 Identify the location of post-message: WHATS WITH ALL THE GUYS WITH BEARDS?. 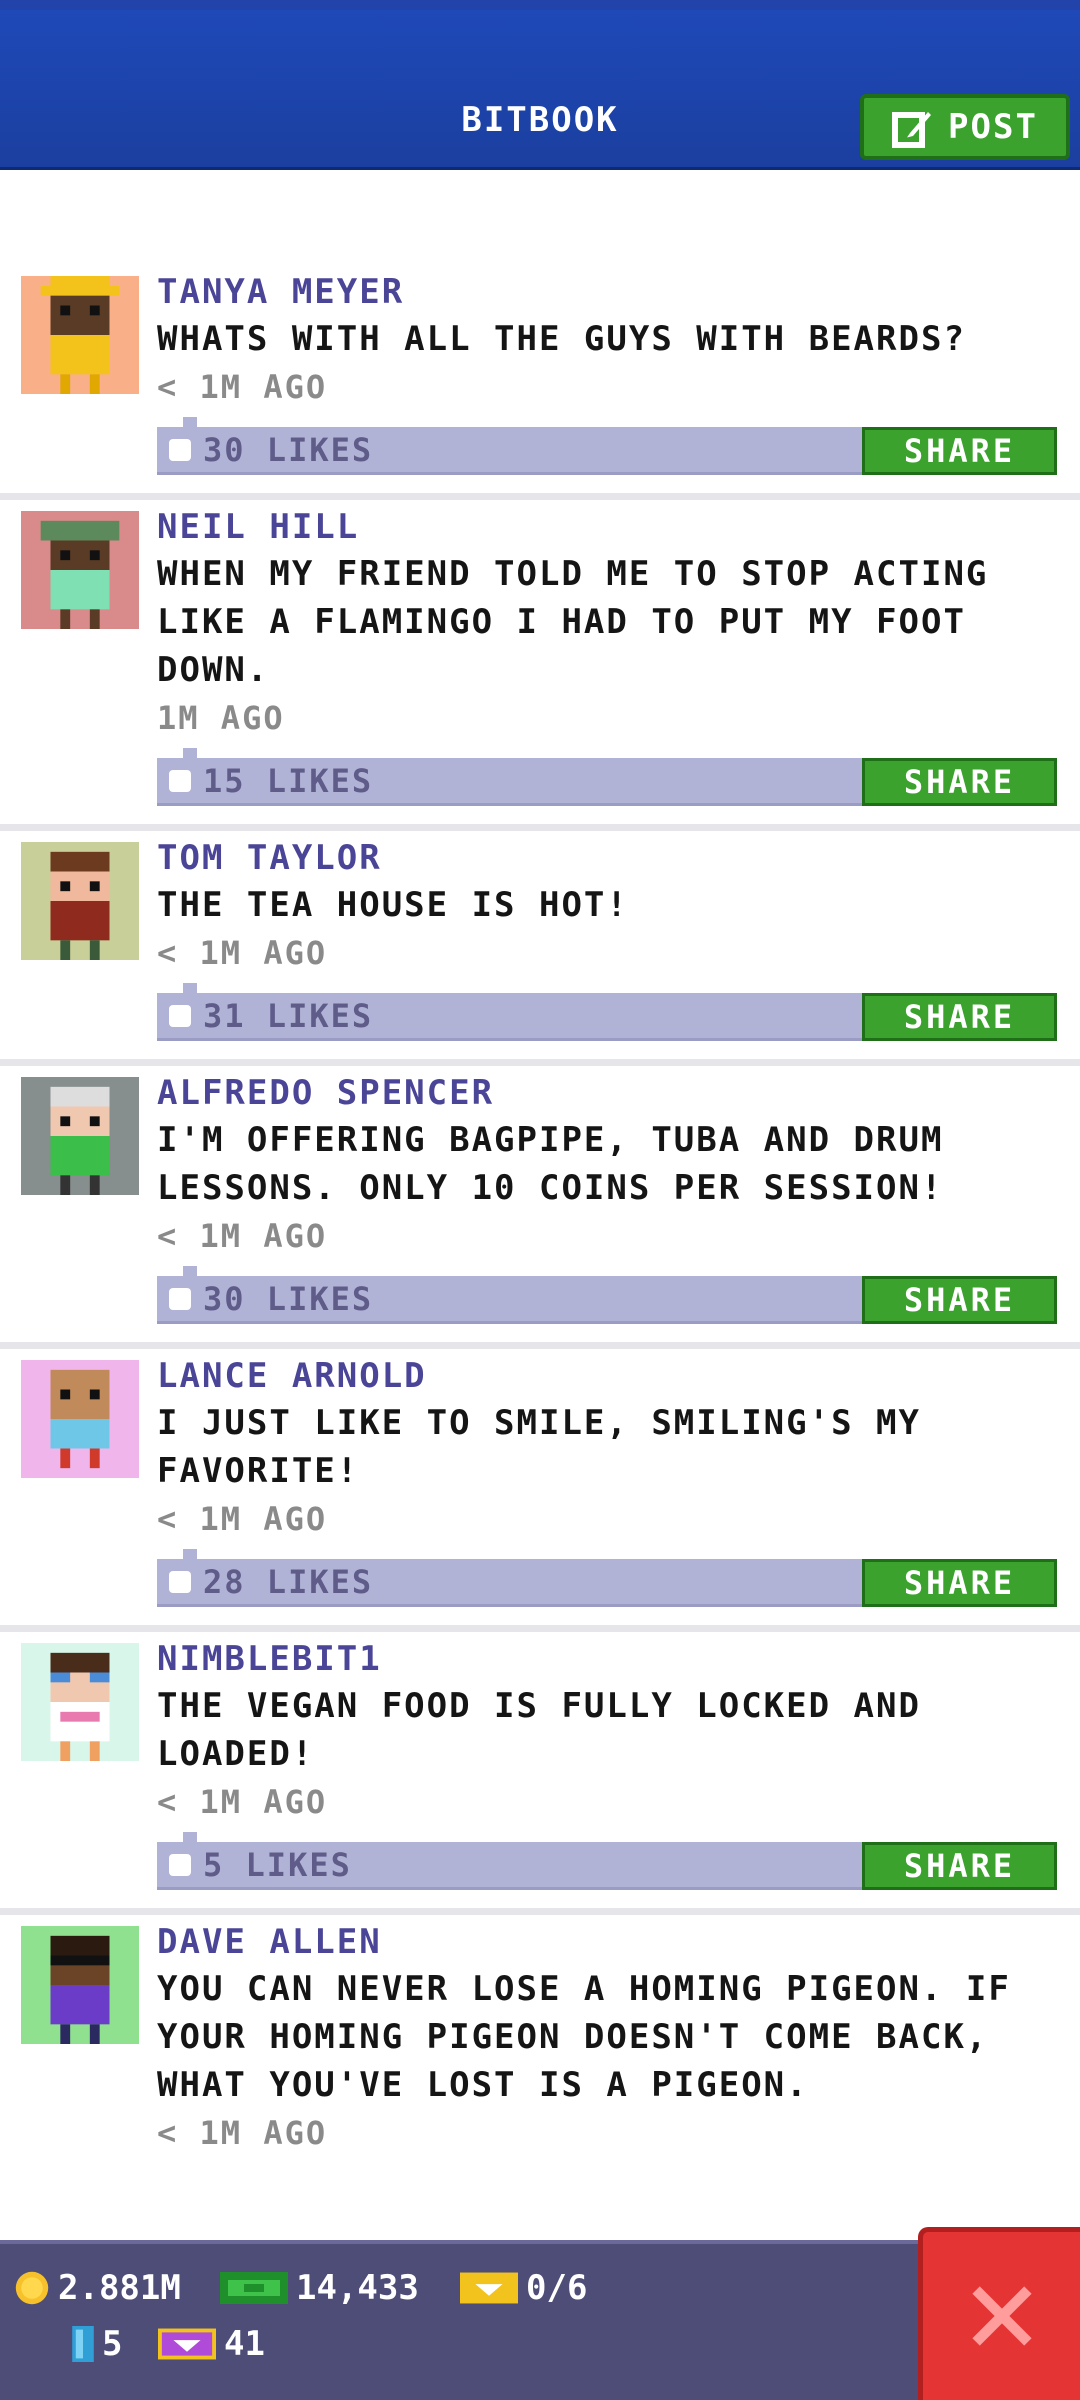
(561, 339).